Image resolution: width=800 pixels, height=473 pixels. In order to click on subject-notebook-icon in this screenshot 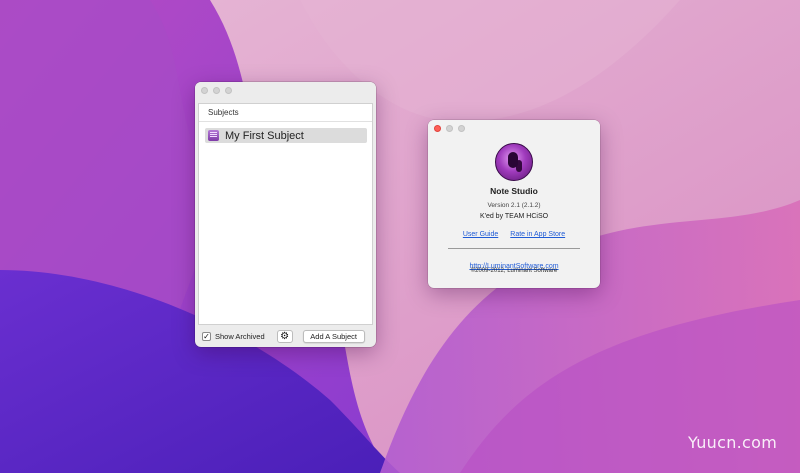, I will do `click(213, 135)`.